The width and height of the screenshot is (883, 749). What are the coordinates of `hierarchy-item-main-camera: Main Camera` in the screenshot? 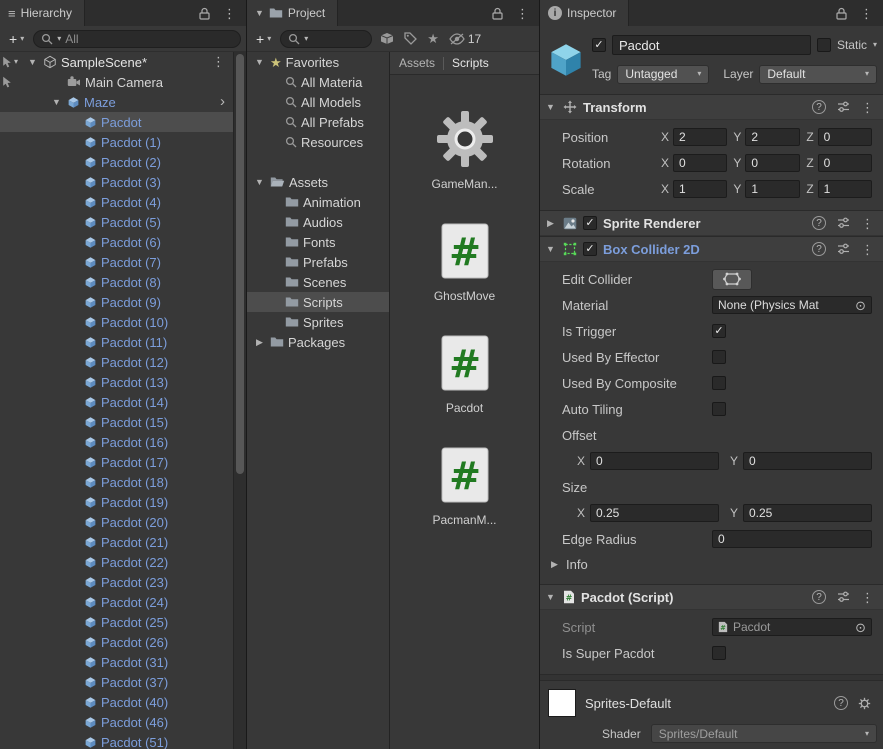 It's located at (116, 82).